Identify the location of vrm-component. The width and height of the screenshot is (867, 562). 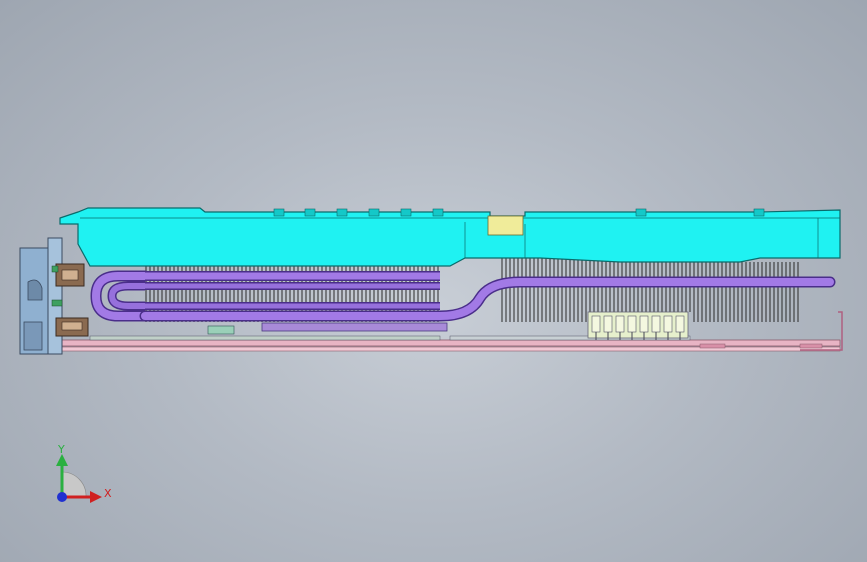
(221, 330).